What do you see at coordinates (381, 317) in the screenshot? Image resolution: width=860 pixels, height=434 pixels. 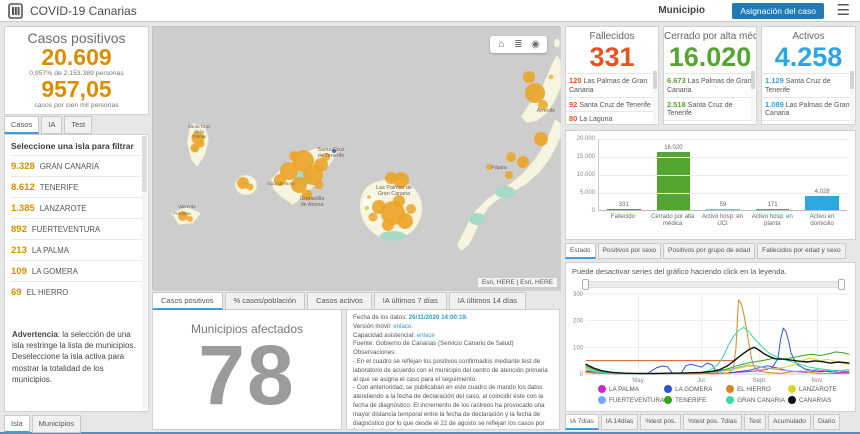 I see `fecha-label: Fecha de los datos:` at bounding box center [381, 317].